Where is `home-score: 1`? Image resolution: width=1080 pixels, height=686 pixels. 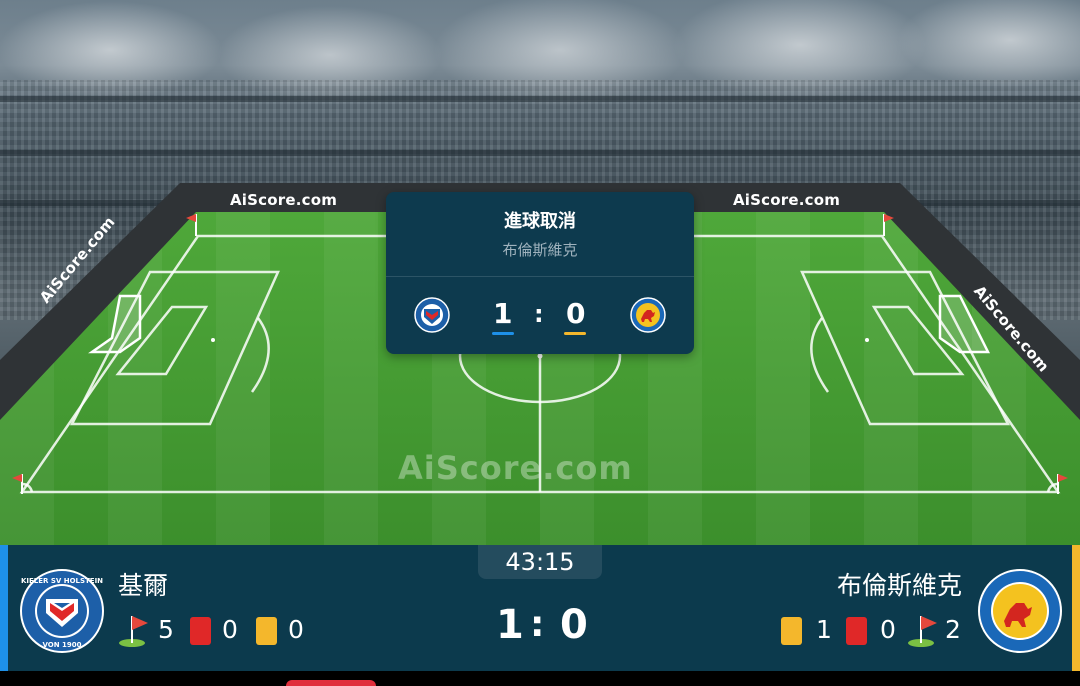 home-score: 1 is located at coordinates (510, 625).